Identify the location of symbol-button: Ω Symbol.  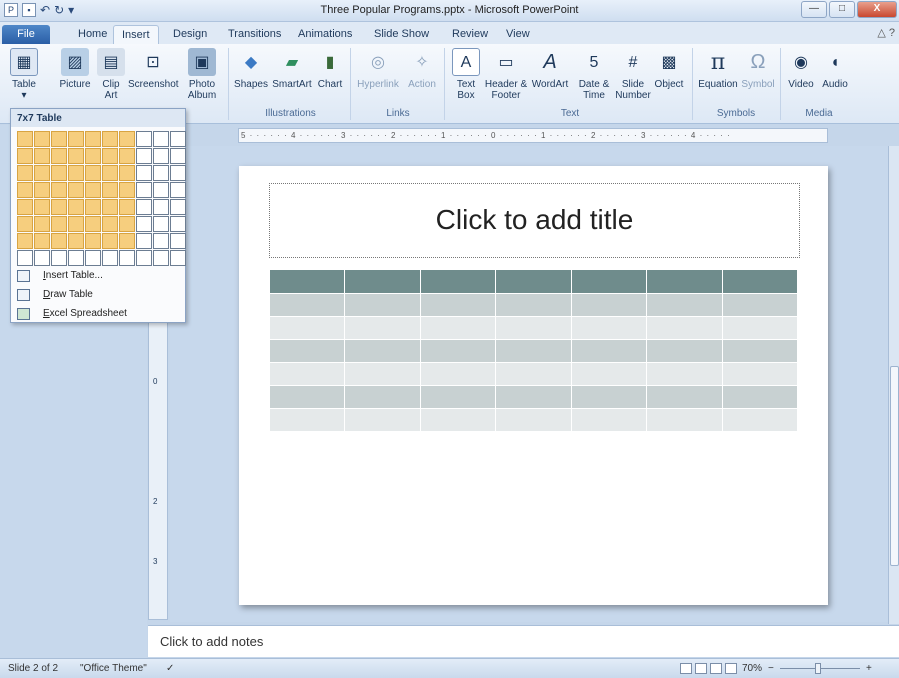
(758, 69).